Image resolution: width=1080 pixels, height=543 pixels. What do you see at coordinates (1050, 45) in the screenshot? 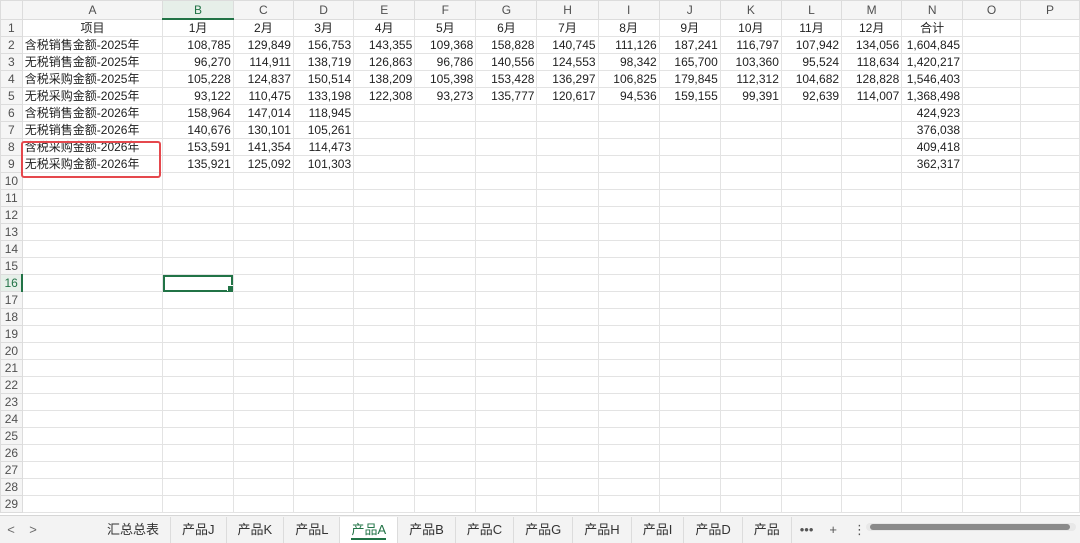
I see `cell-p2` at bounding box center [1050, 45].